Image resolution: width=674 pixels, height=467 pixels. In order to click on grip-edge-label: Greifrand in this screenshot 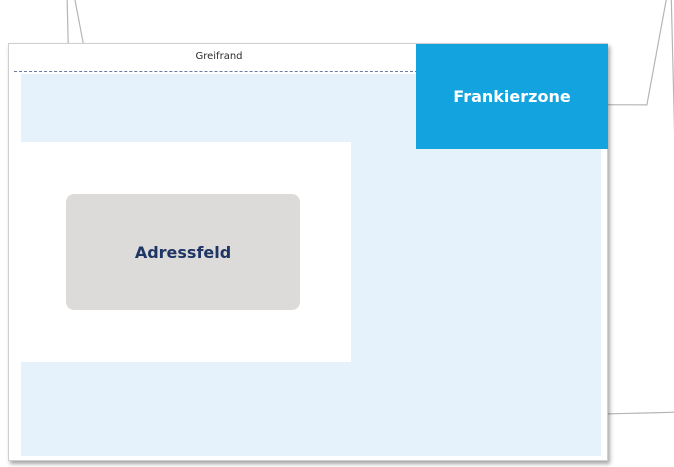, I will do `click(219, 56)`.